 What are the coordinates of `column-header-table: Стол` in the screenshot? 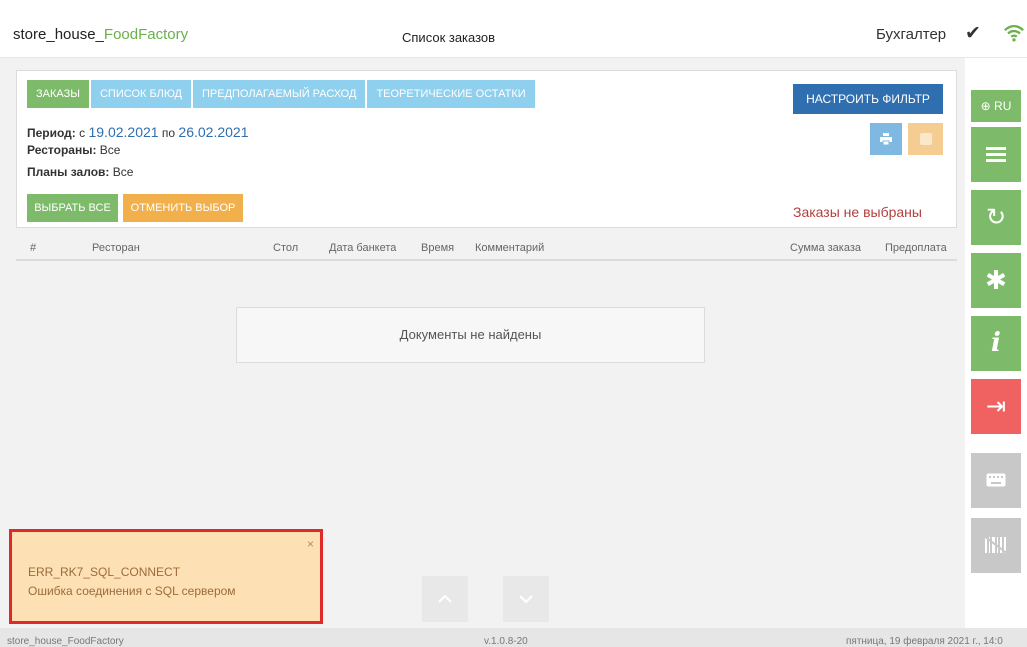 It's located at (285, 248).